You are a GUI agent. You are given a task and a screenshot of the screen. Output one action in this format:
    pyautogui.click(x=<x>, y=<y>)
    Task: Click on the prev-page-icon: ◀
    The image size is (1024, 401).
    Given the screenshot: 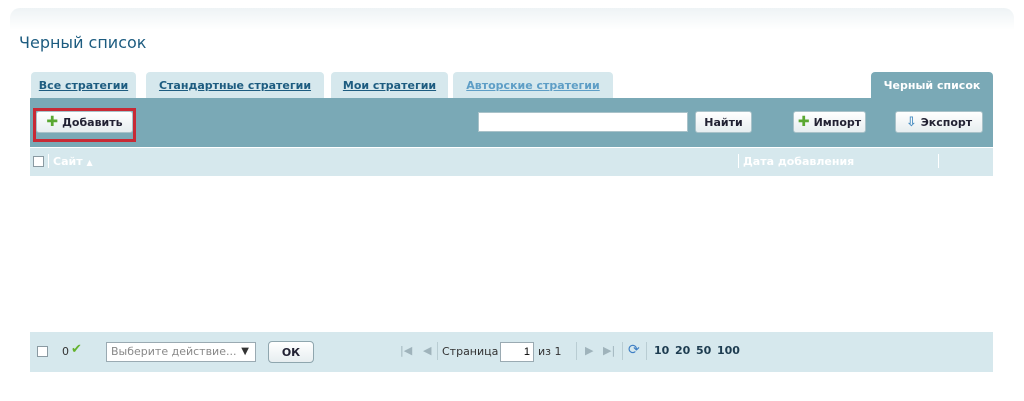 What is the action you would take?
    pyautogui.click(x=427, y=350)
    